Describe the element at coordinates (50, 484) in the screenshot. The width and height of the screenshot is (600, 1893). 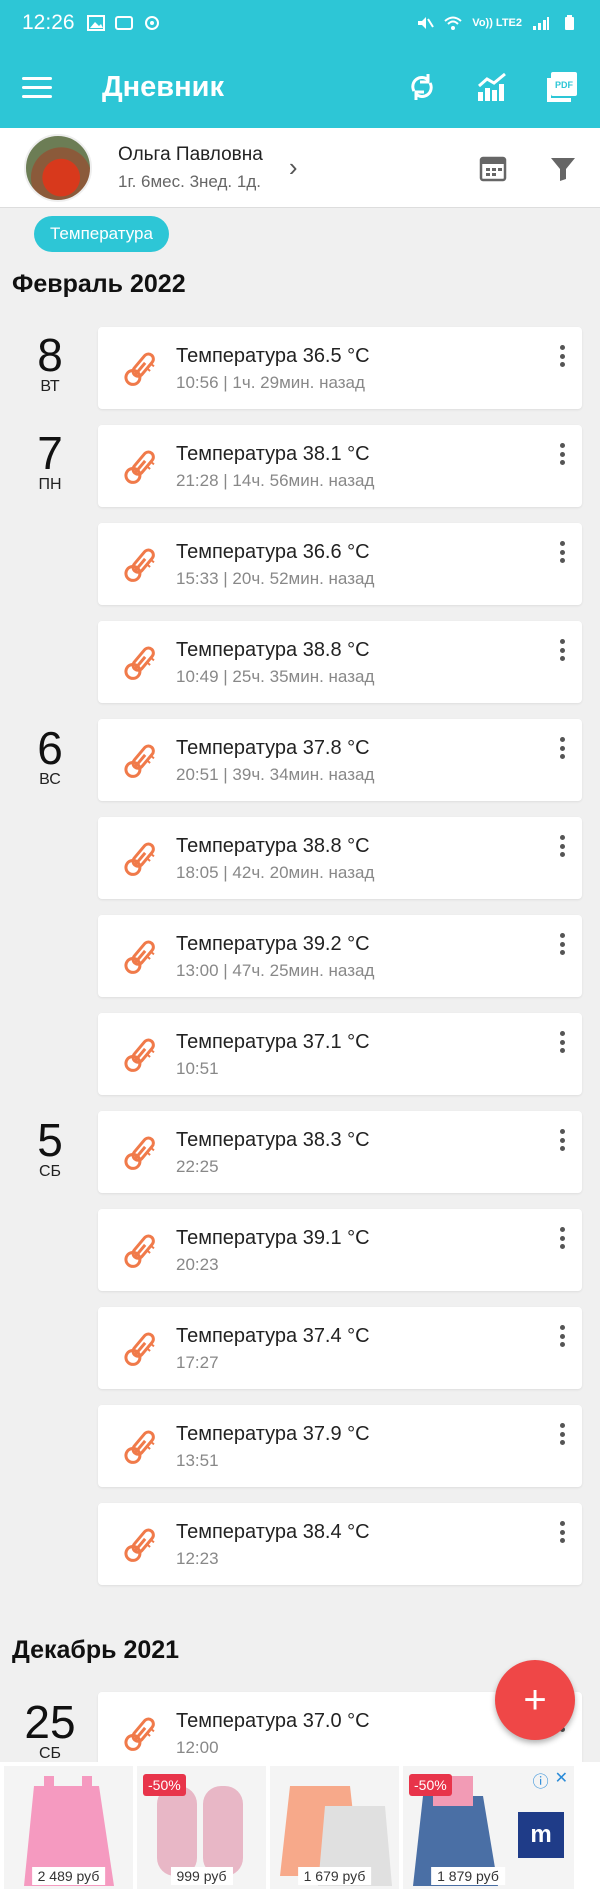
I see `day-weekday: ПН` at that location.